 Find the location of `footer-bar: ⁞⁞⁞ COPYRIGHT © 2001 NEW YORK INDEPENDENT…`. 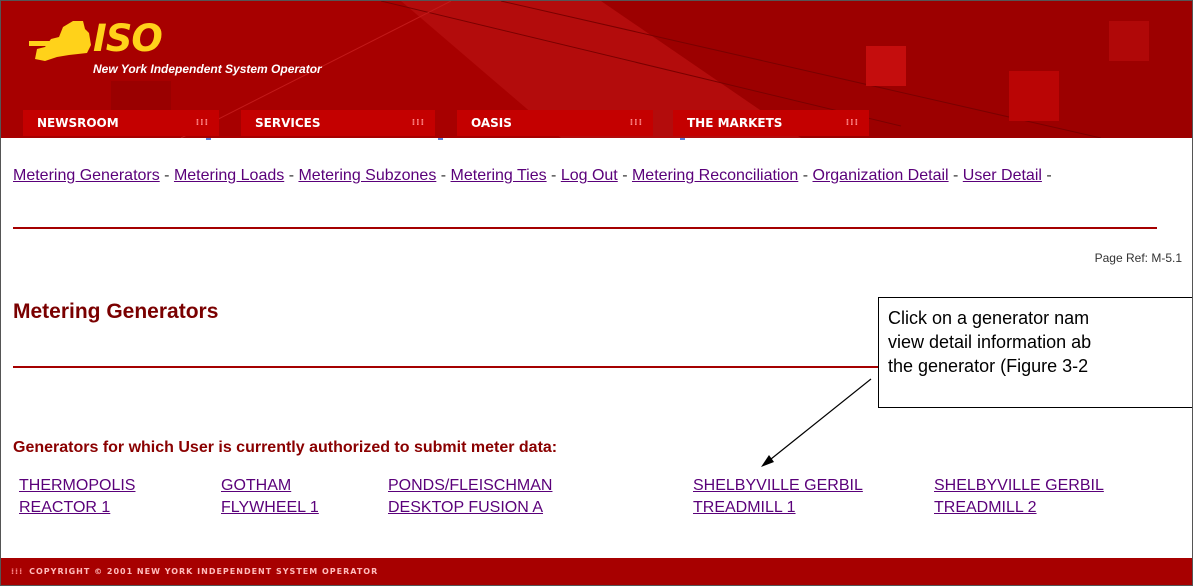

footer-bar: ⁞⁞⁞ COPYRIGHT © 2001 NEW YORK INDEPENDENT… is located at coordinates (596, 571).